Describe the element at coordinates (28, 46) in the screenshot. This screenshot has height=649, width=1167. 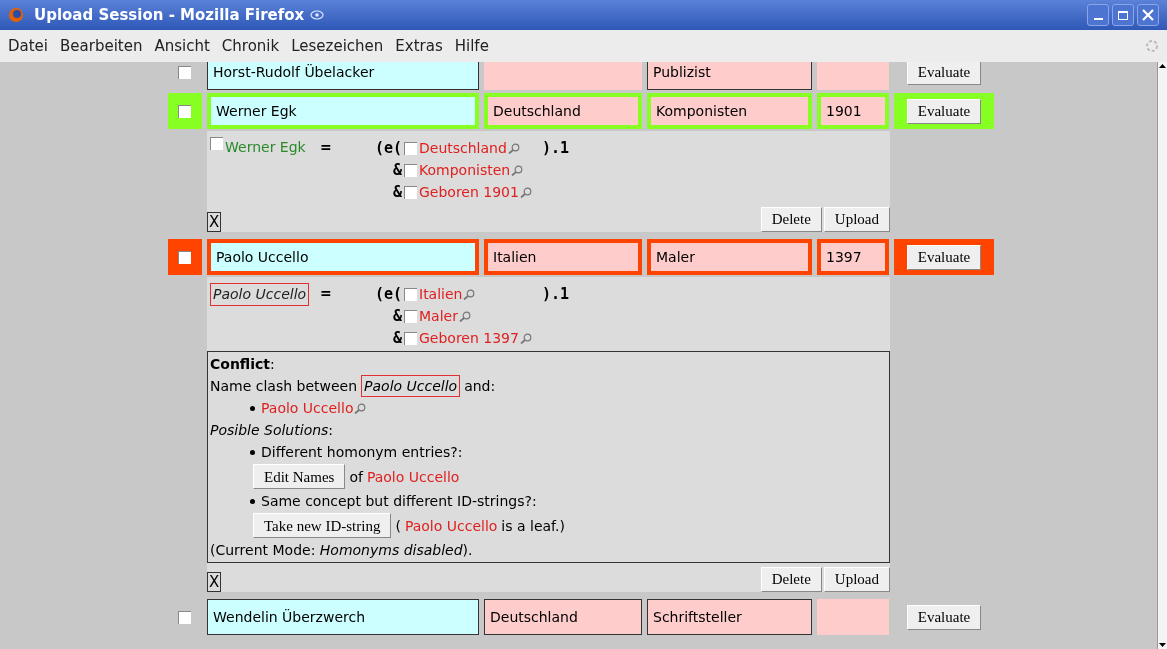
I see `menu-item: Datei` at that location.